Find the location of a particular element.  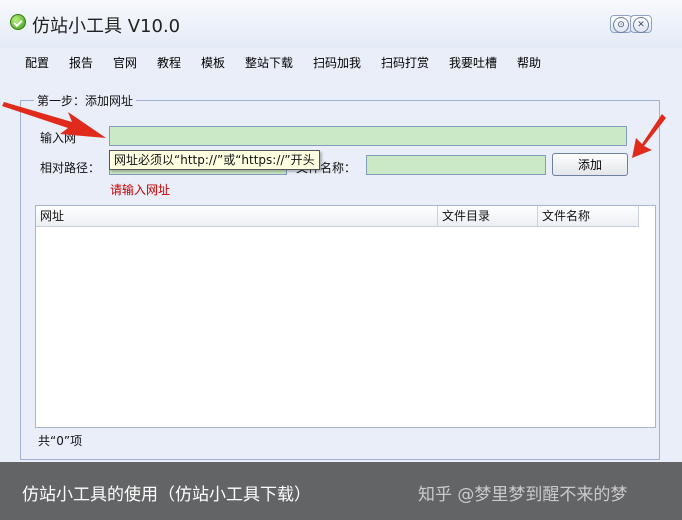

menu-item-template: 模板 is located at coordinates (213, 62).